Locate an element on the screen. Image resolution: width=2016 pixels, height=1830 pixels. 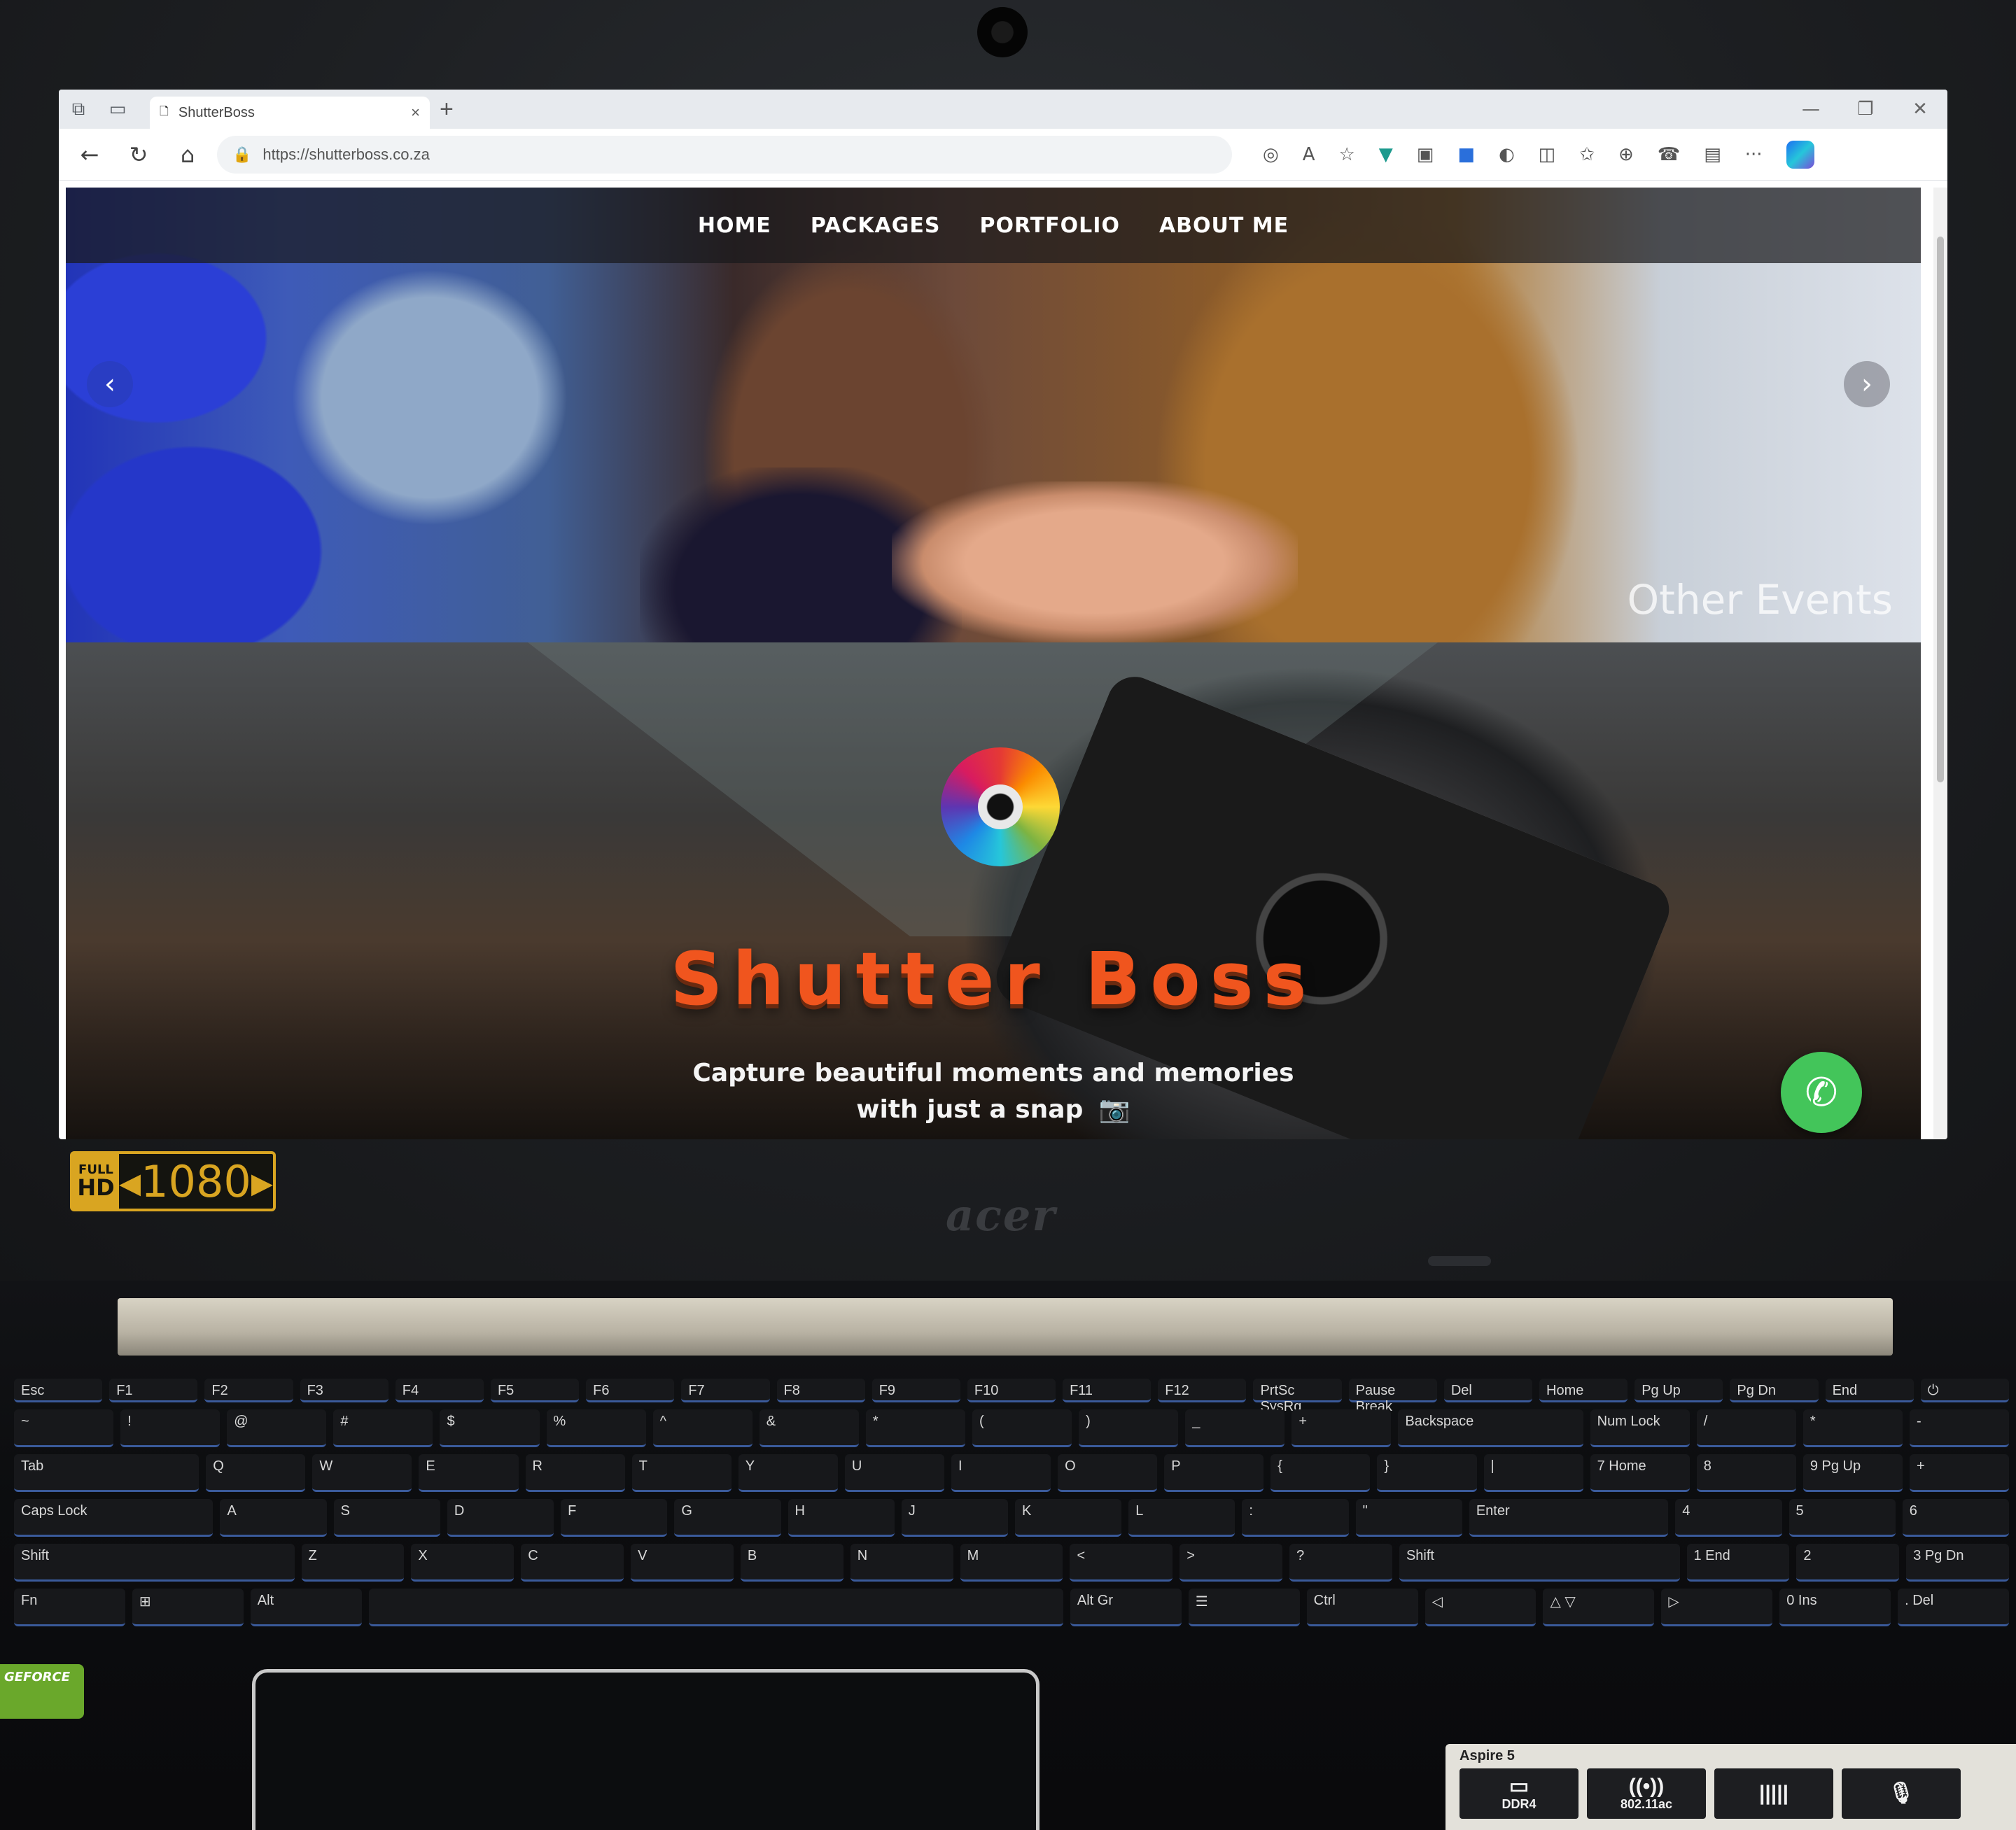
keyboard-key: * is located at coordinates (1852, 1428).